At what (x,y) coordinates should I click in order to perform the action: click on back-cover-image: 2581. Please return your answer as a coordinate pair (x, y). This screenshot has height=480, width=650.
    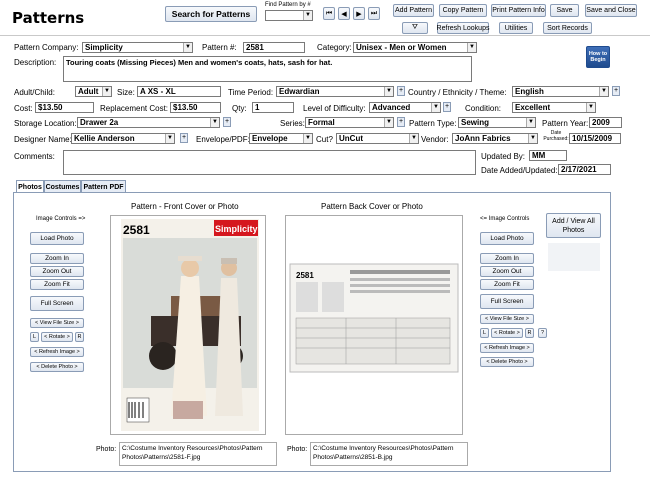
    Looking at the image, I should click on (374, 318).